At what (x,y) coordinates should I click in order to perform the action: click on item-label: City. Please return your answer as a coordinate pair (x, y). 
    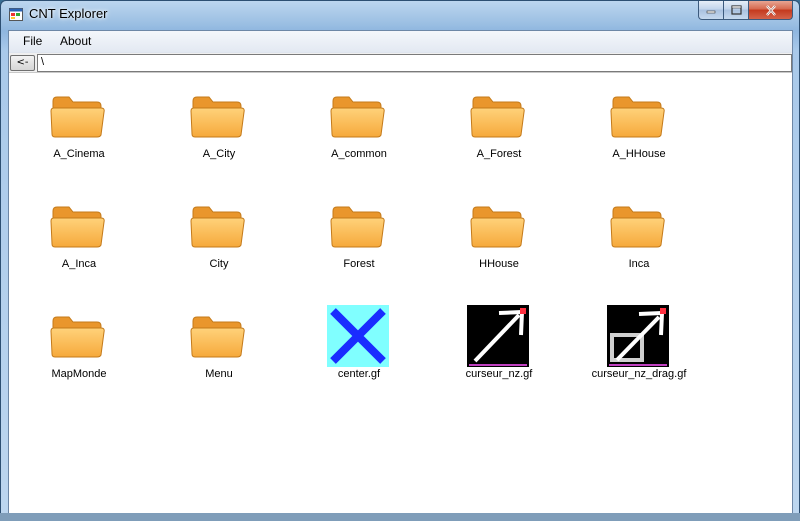
    Looking at the image, I should click on (219, 264).